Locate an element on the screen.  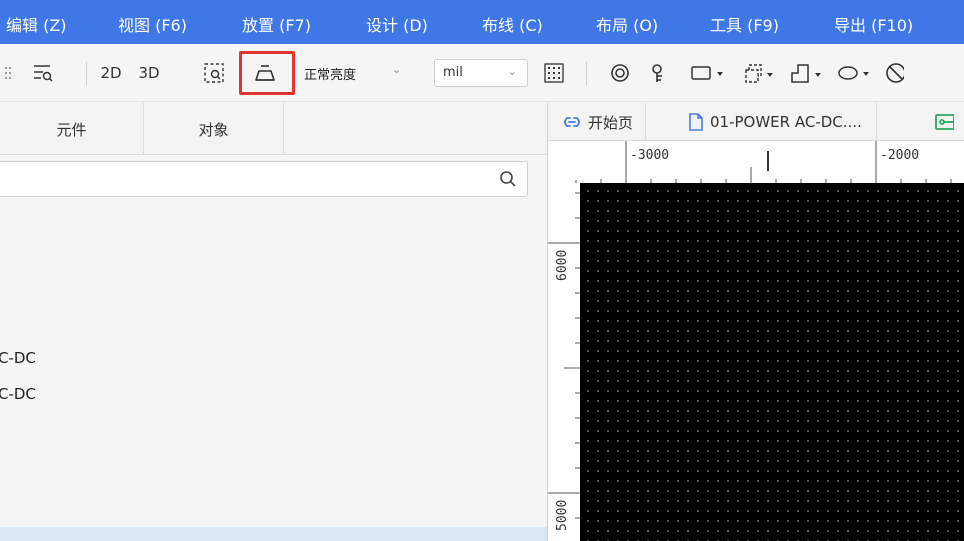
menu-view: 视图 (F6) is located at coordinates (152, 24).